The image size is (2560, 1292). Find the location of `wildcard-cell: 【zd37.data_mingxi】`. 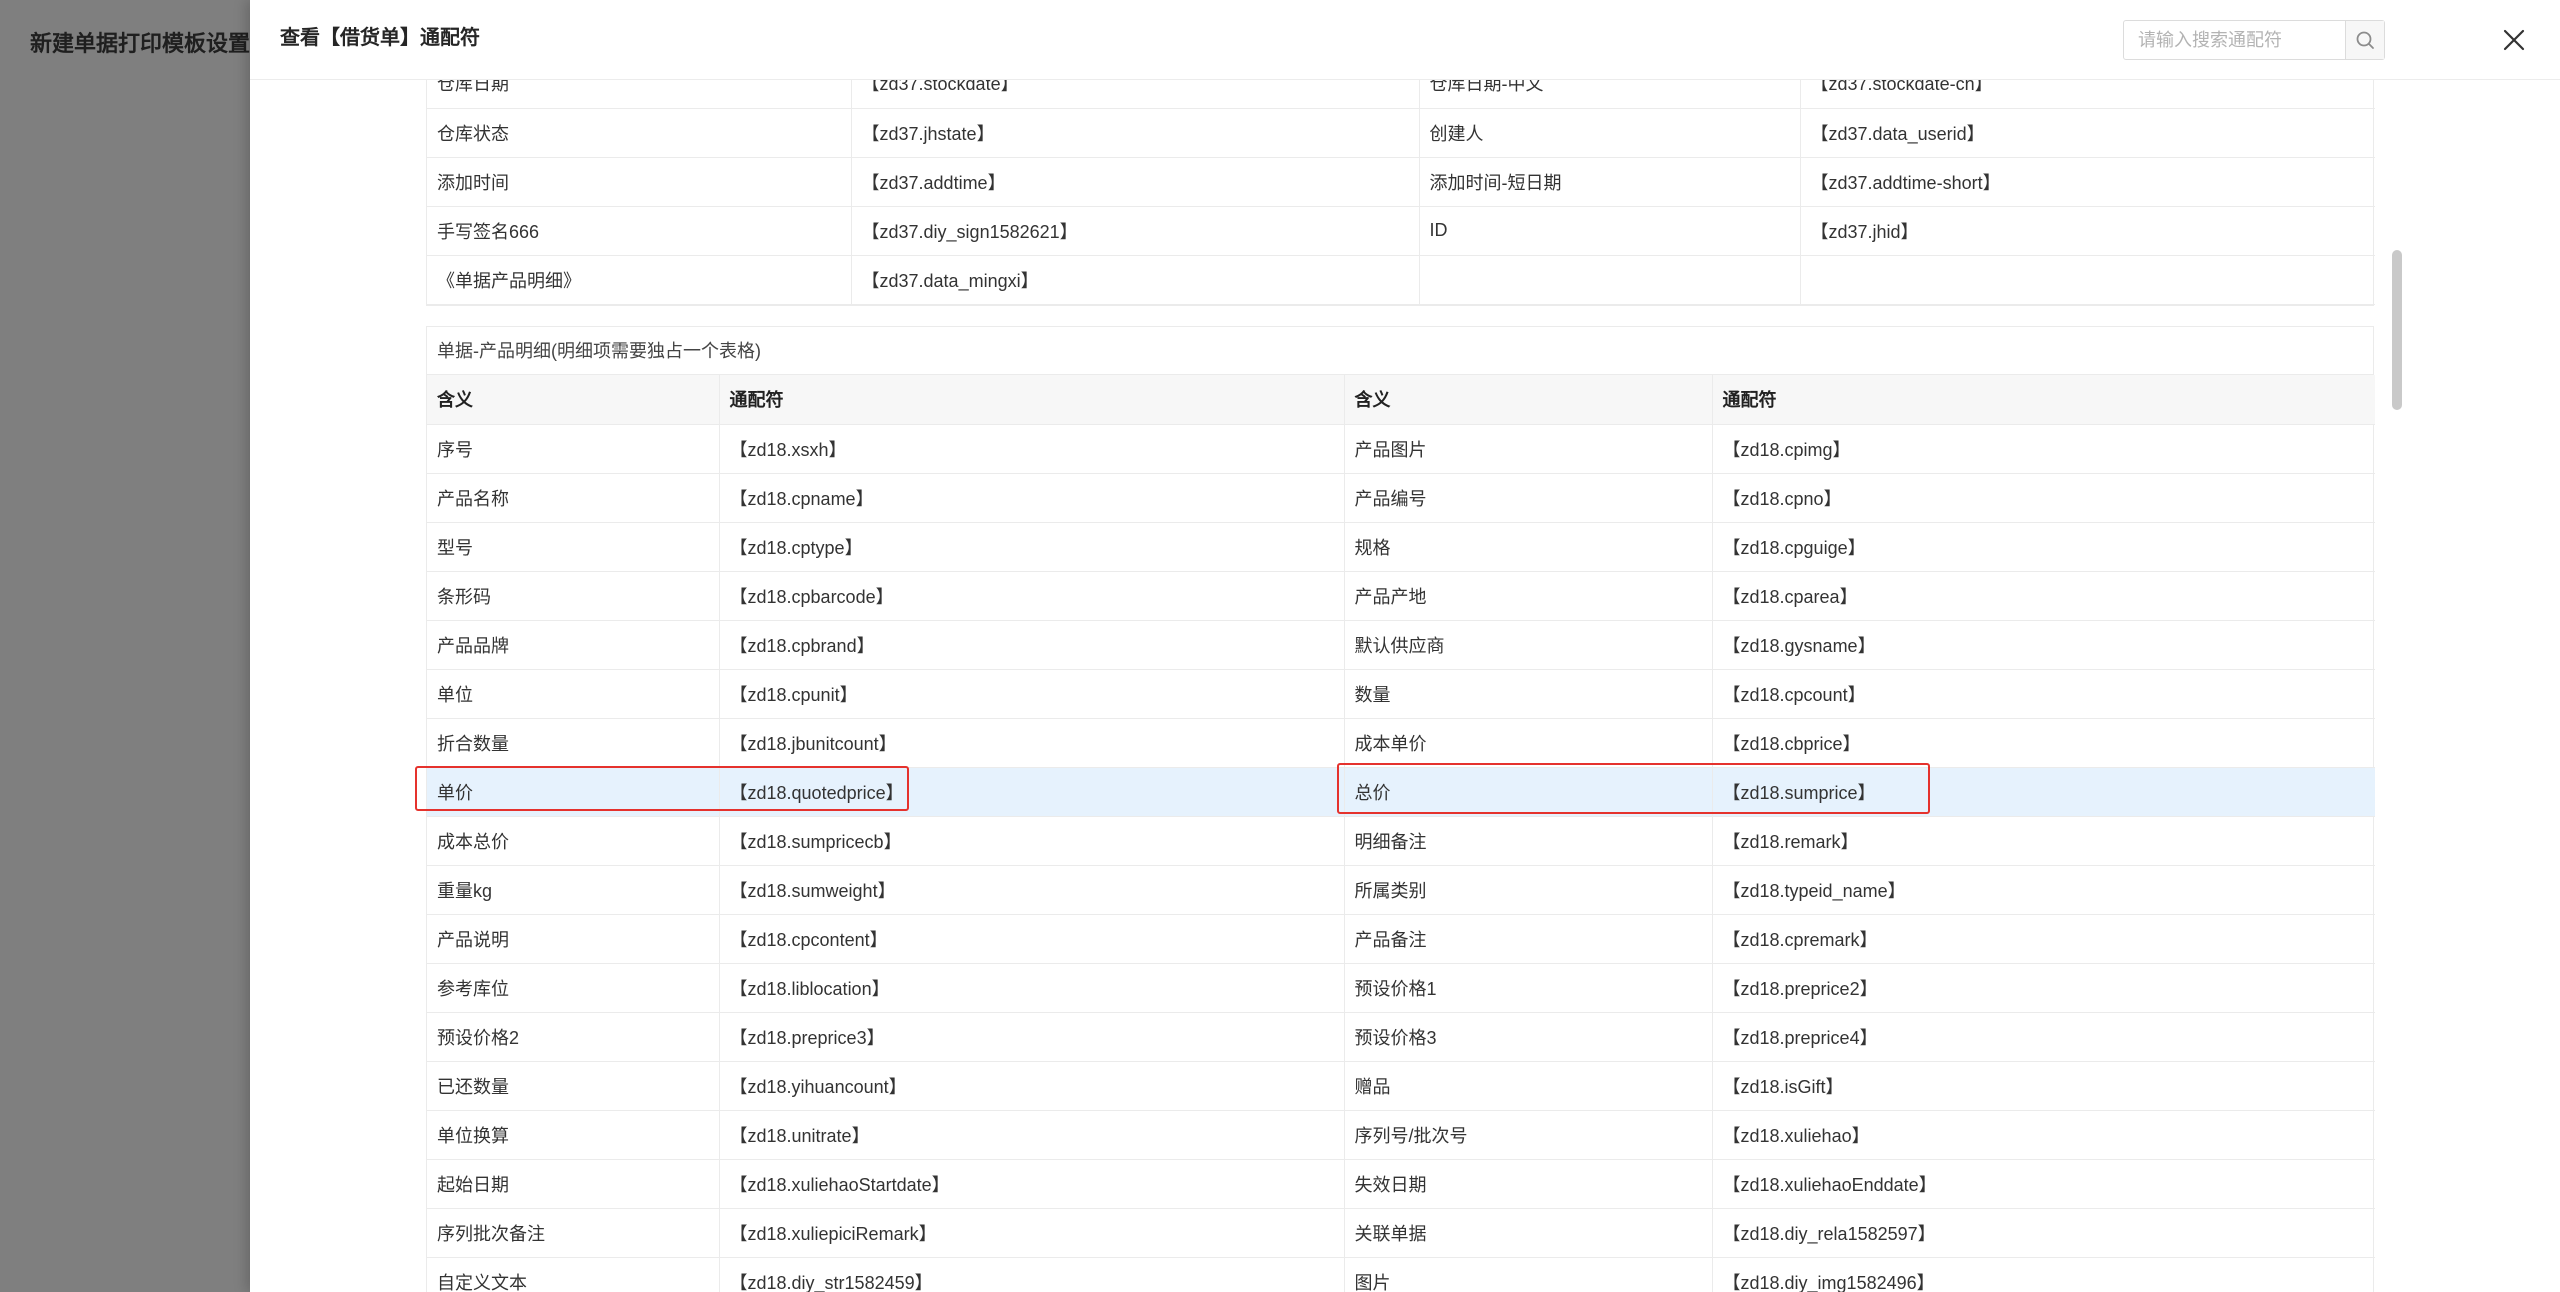

wildcard-cell: 【zd37.data_mingxi】 is located at coordinates (1135, 280).